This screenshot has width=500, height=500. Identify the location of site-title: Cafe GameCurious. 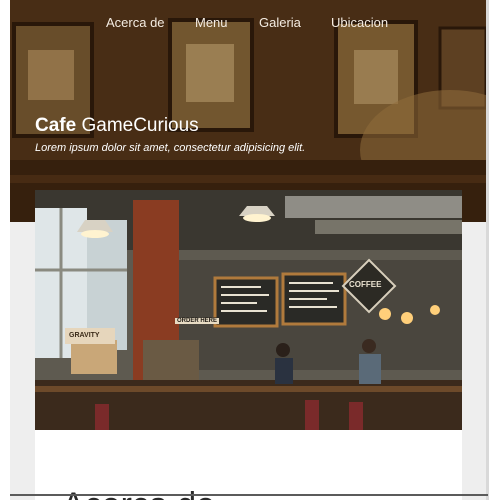
(117, 126).